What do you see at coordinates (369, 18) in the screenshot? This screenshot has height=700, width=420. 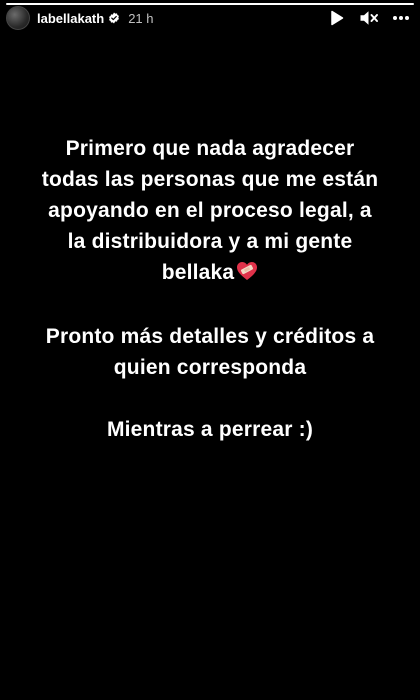 I see `mute-icon` at bounding box center [369, 18].